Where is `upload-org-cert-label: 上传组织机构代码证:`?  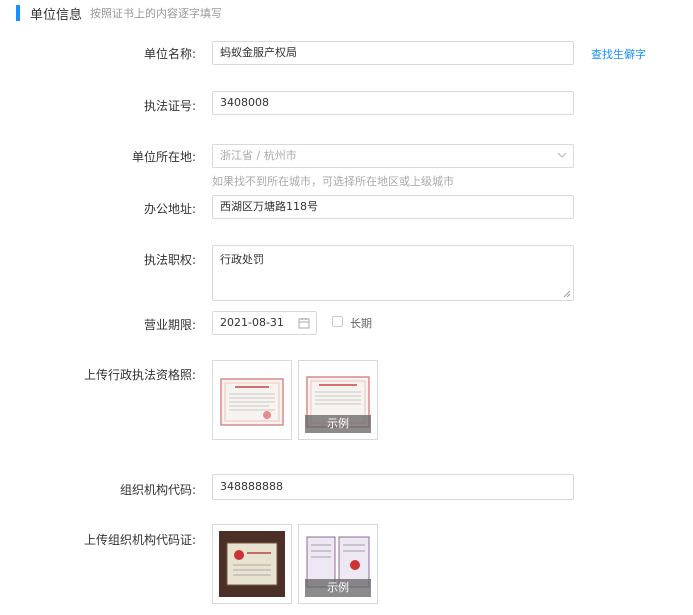 upload-org-cert-label: 上传组织机构代码证: is located at coordinates (139, 540).